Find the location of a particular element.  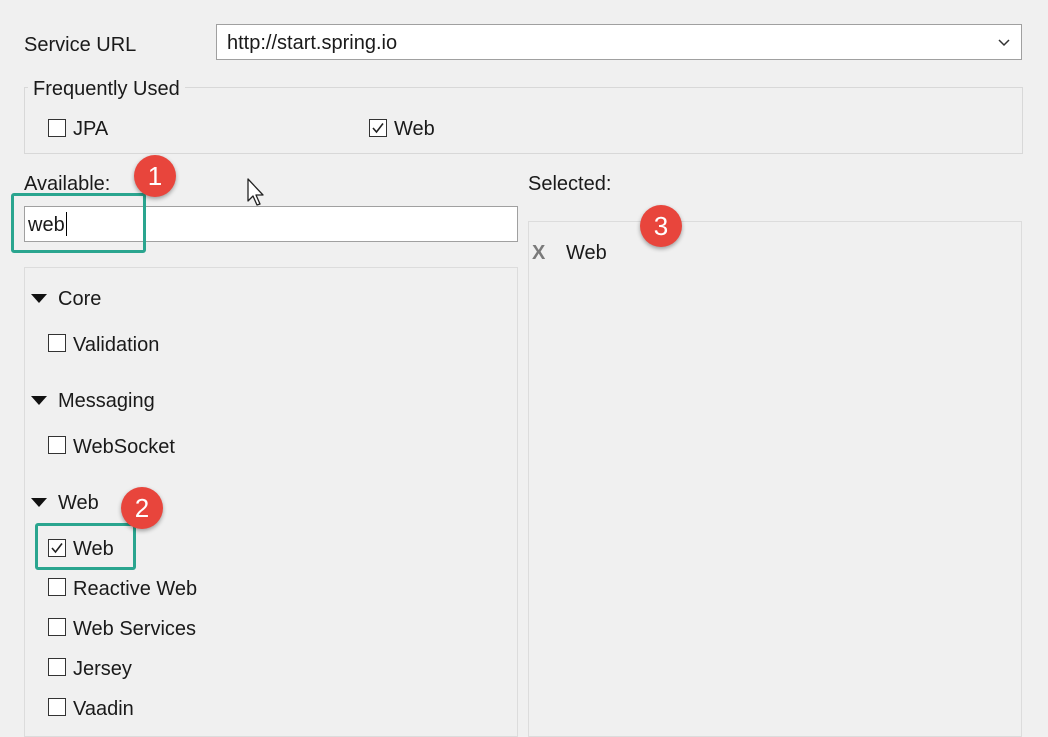

step-badge-2: 2 is located at coordinates (142, 508).